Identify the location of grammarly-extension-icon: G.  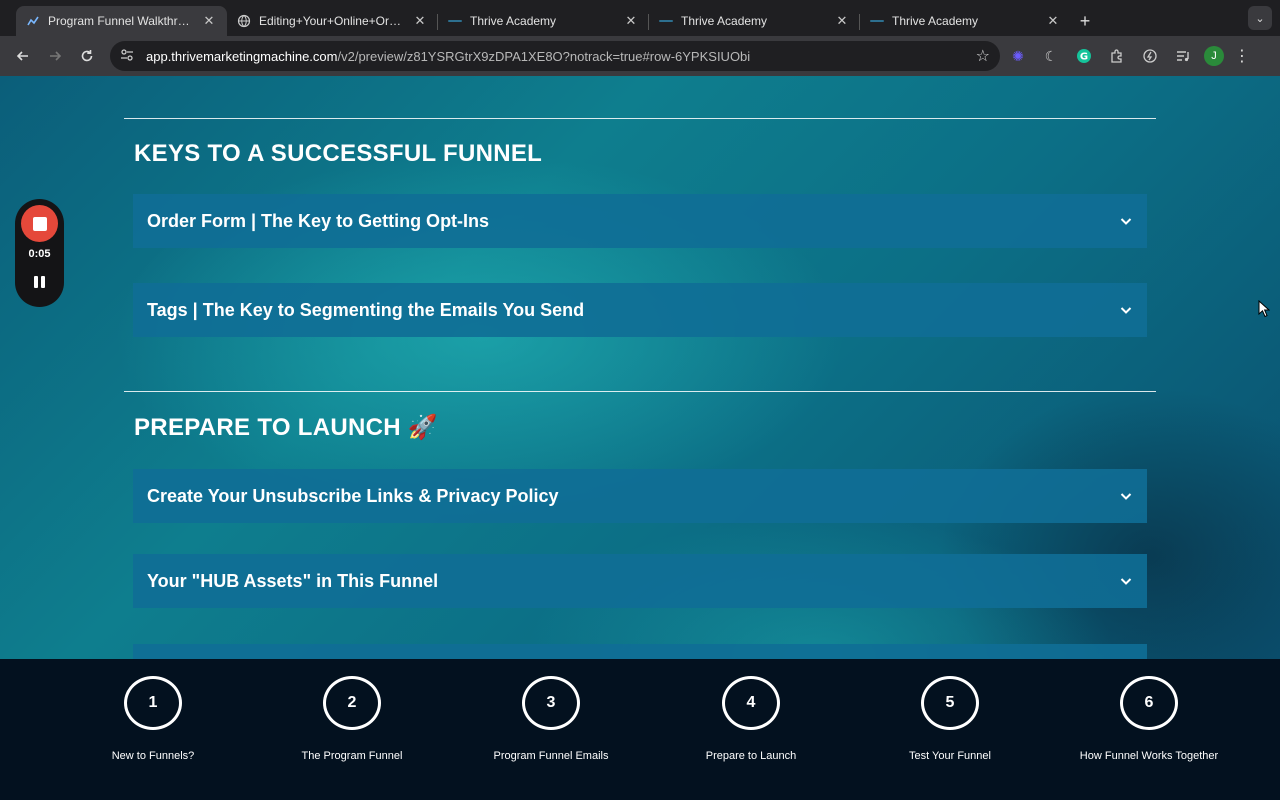
(1084, 56).